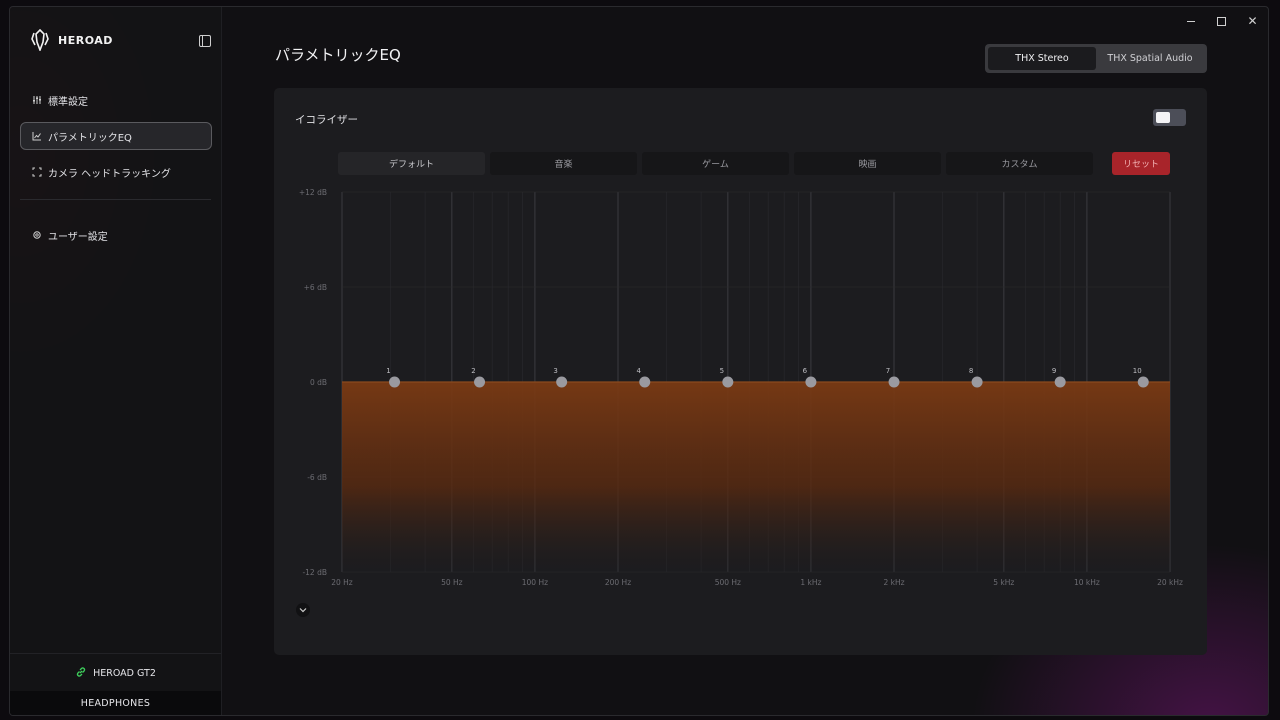 This screenshot has height=720, width=1280. I want to click on band-label: 9, so click(1054, 371).